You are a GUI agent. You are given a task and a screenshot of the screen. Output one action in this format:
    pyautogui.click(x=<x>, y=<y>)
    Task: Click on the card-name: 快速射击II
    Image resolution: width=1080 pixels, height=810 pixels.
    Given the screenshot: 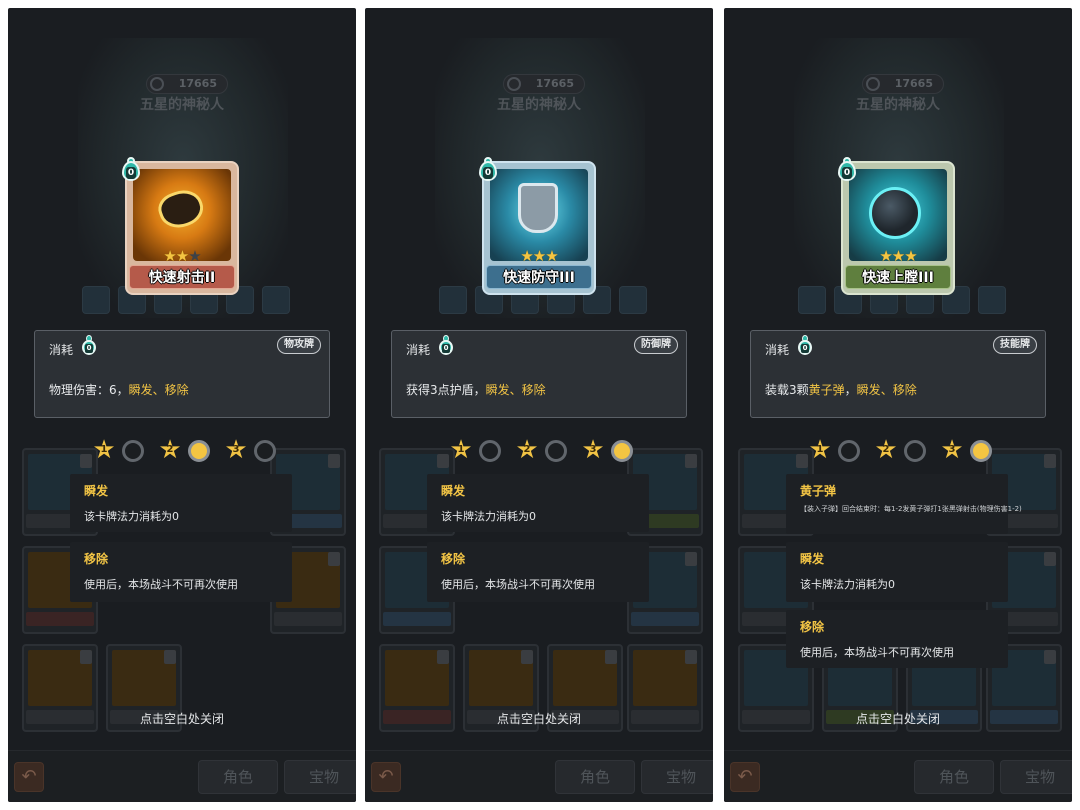 What is the action you would take?
    pyautogui.click(x=182, y=277)
    